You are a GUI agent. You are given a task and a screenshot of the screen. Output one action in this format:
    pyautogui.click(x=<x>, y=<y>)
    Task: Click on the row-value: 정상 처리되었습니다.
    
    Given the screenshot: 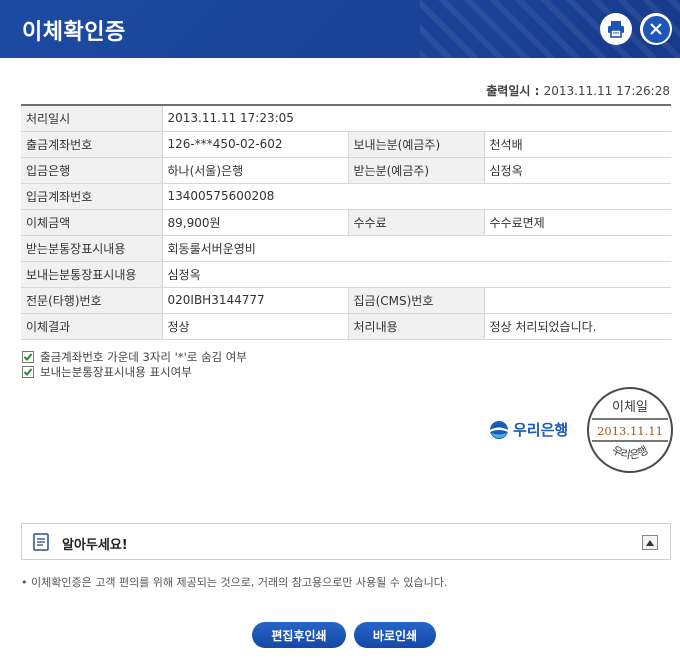 What is the action you would take?
    pyautogui.click(x=577, y=326)
    